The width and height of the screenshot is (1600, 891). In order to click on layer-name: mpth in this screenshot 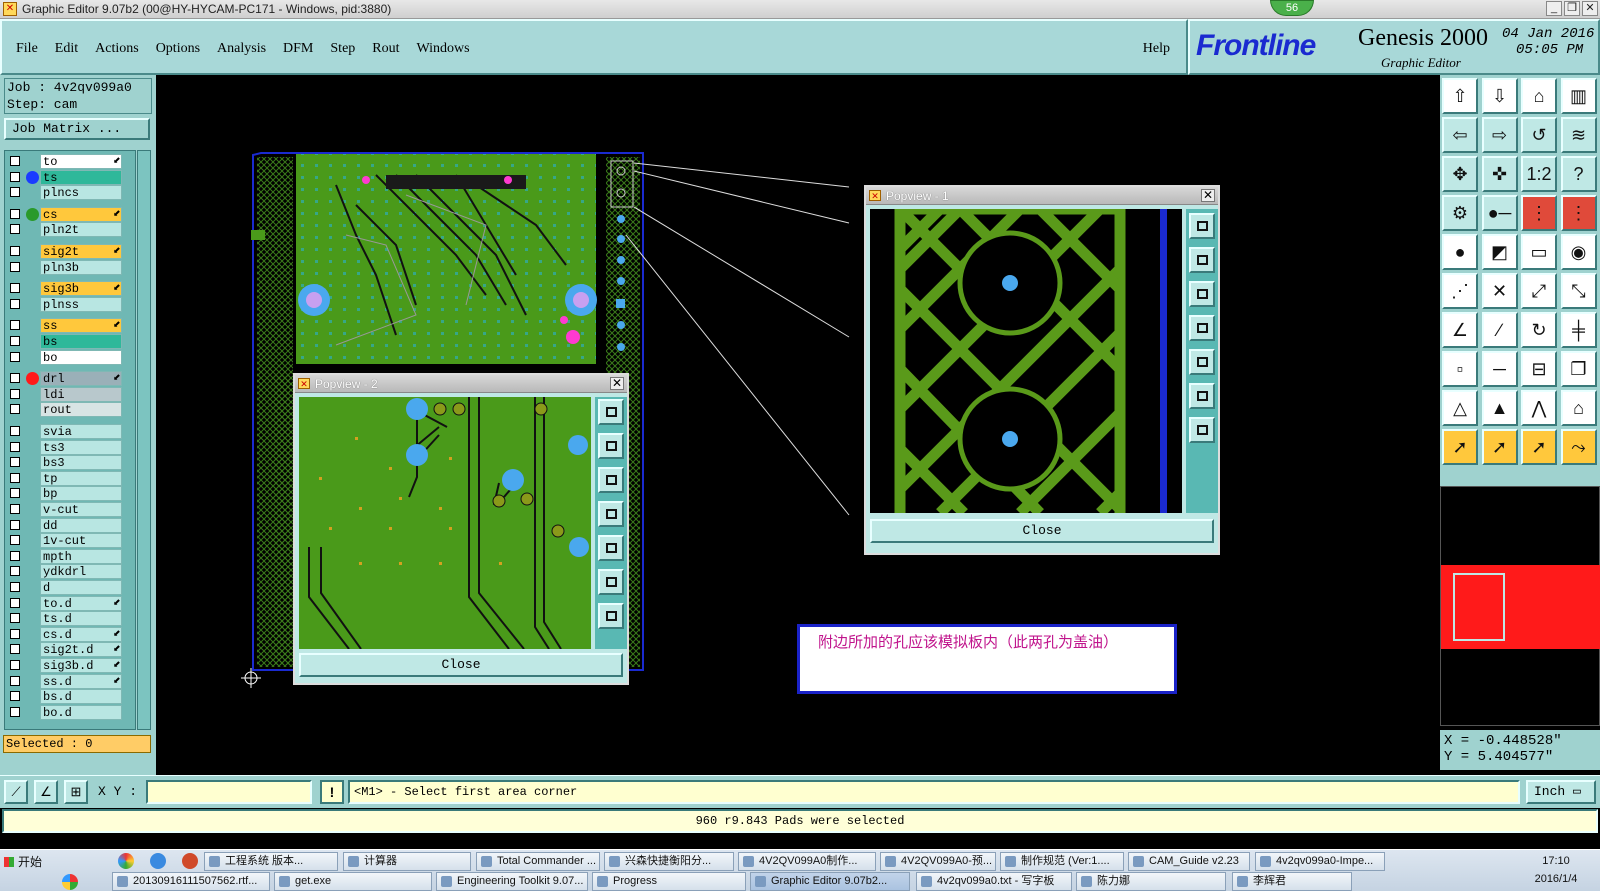, I will do `click(81, 556)`.